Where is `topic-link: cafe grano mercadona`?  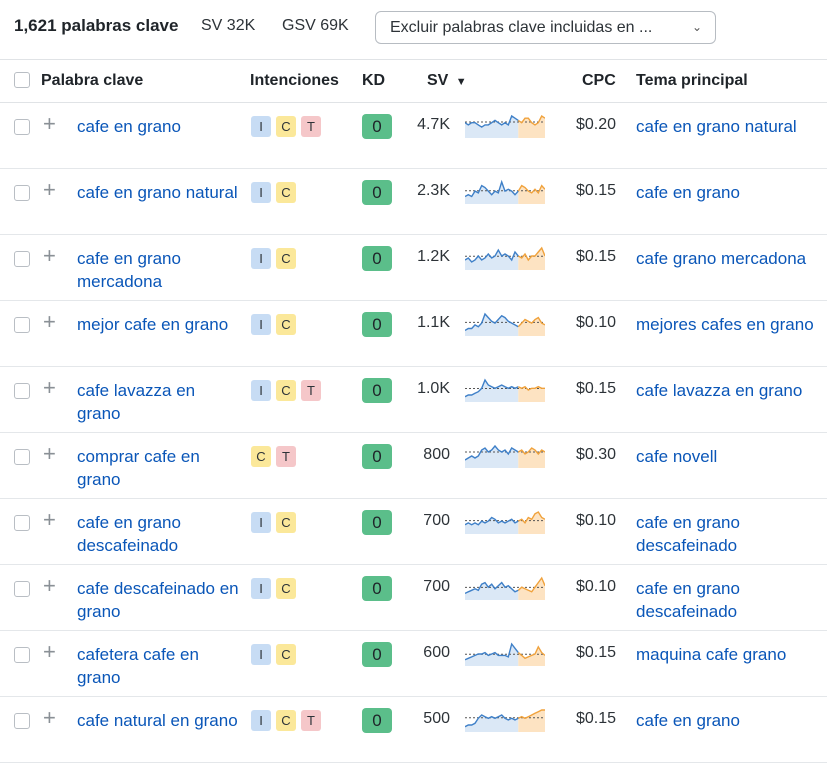
topic-link: cafe grano mercadona is located at coordinates (731, 258).